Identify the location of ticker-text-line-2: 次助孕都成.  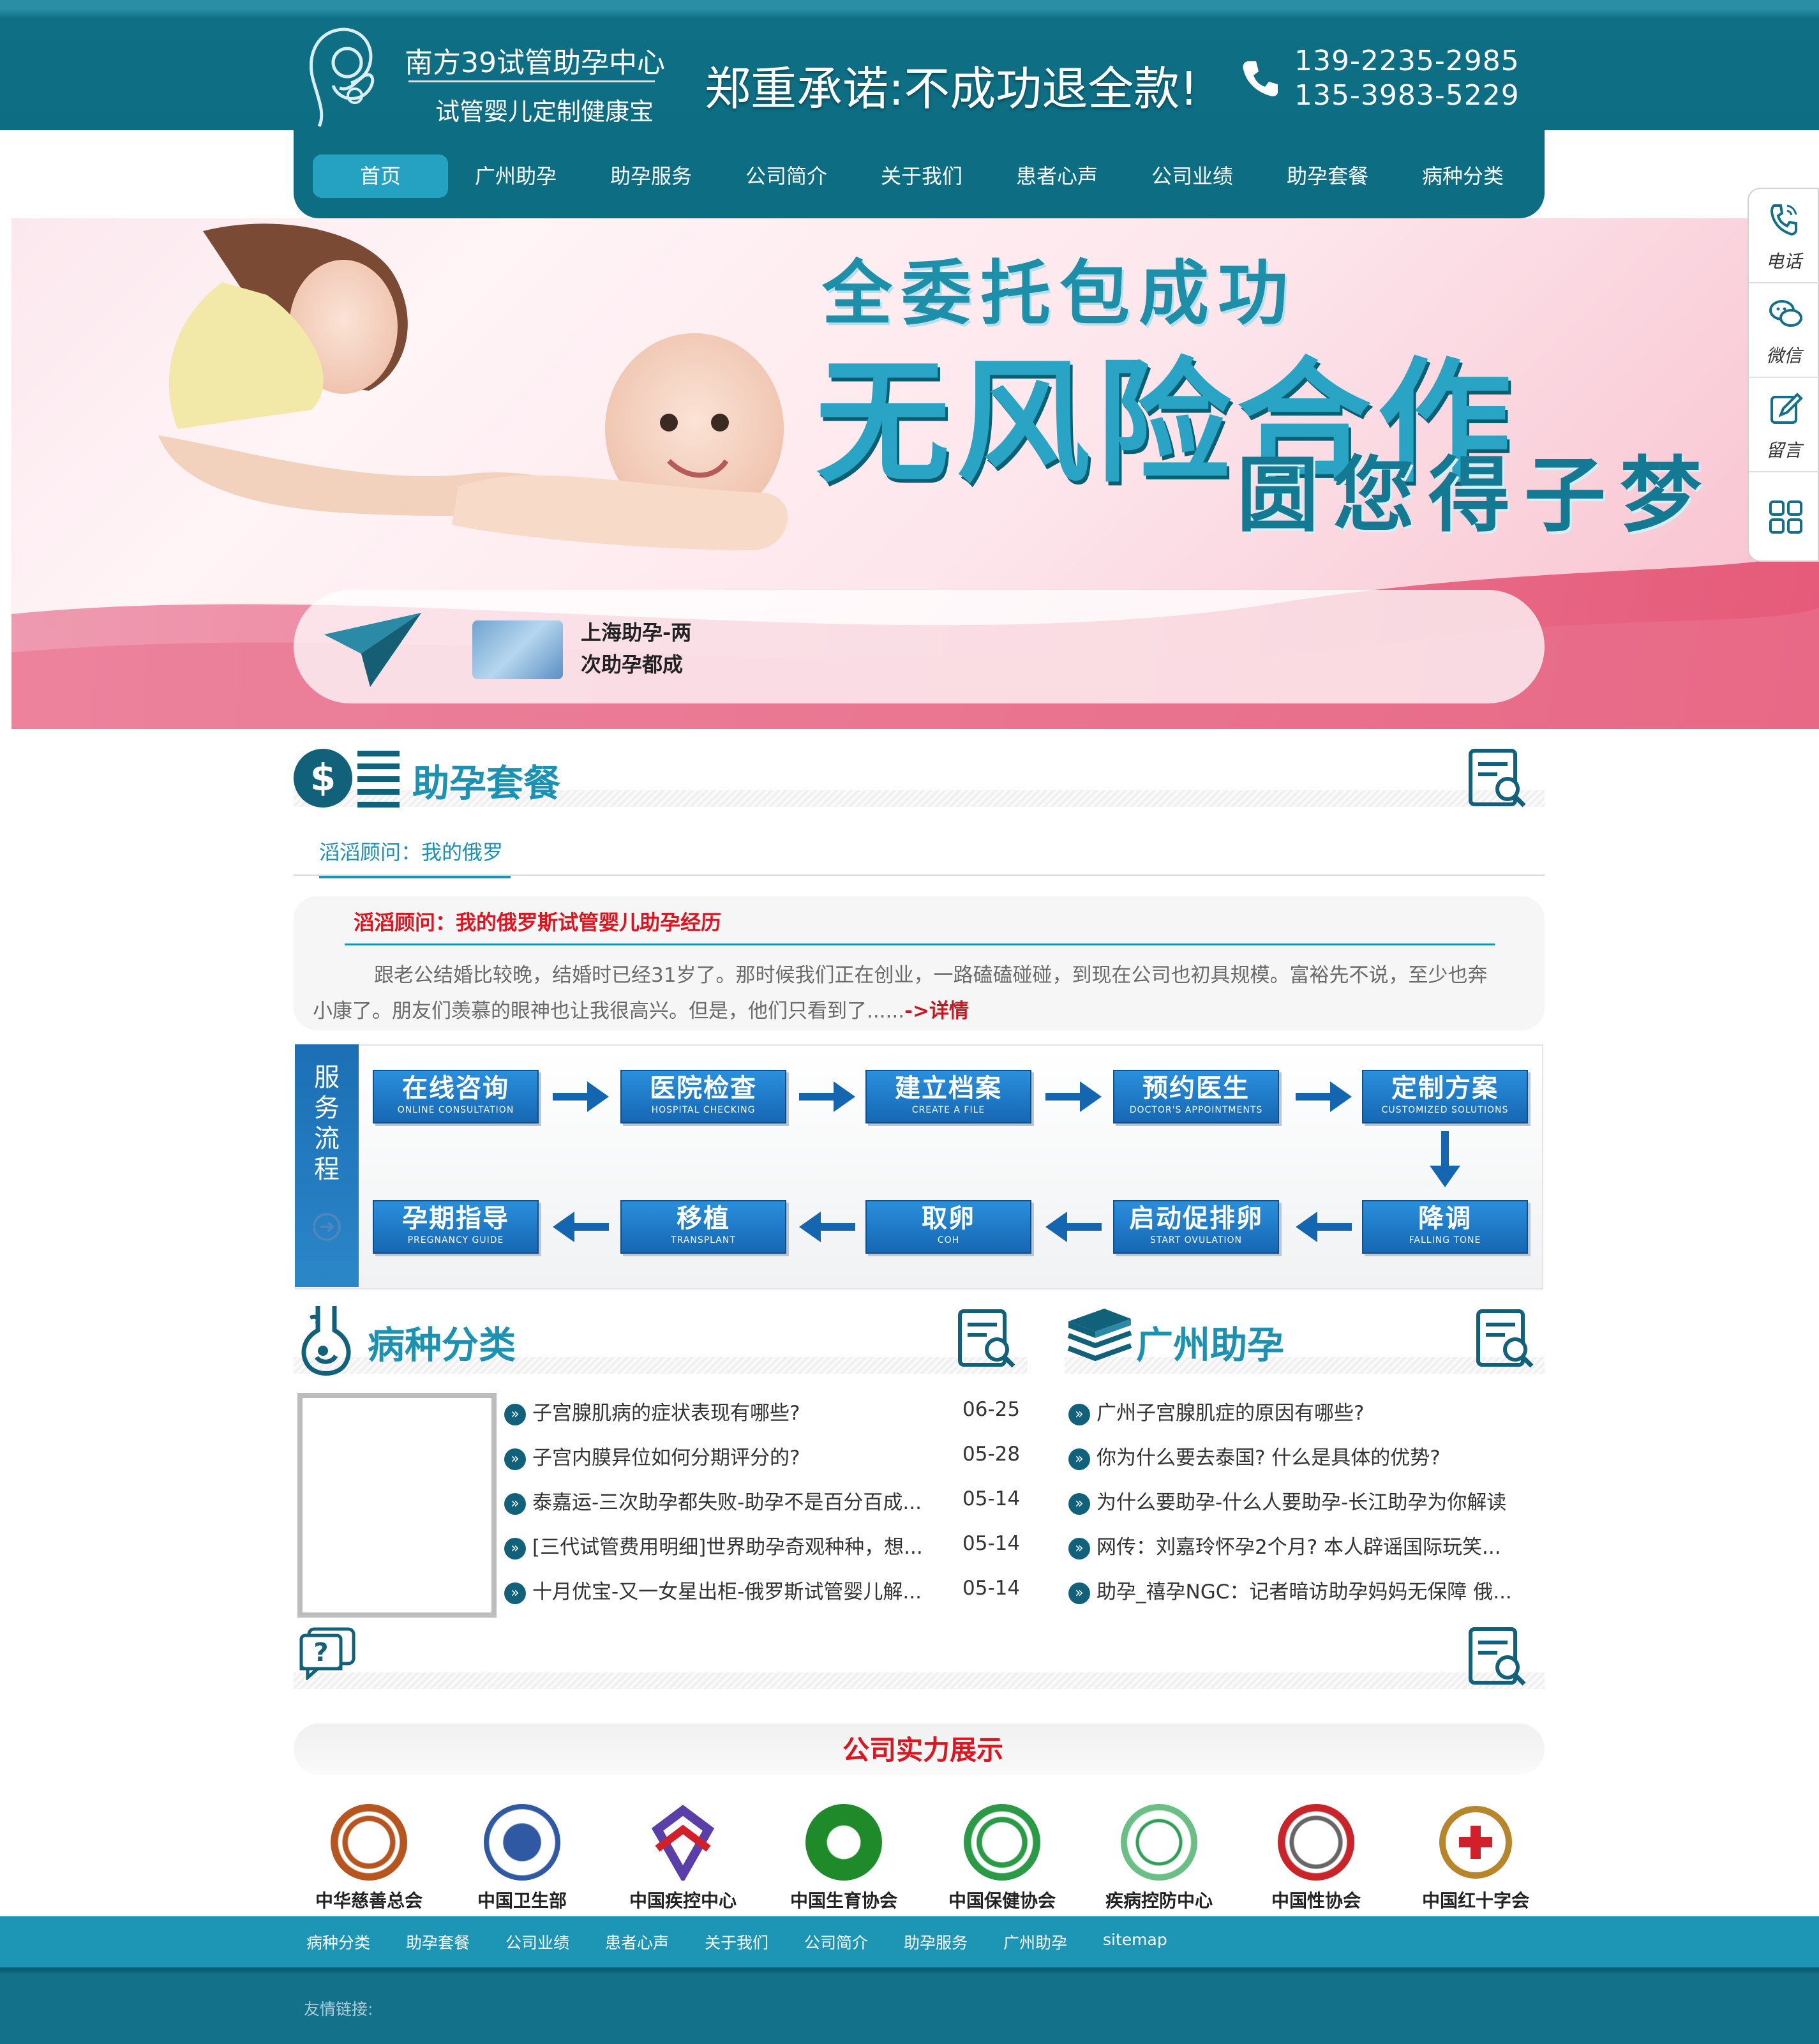
(632, 663).